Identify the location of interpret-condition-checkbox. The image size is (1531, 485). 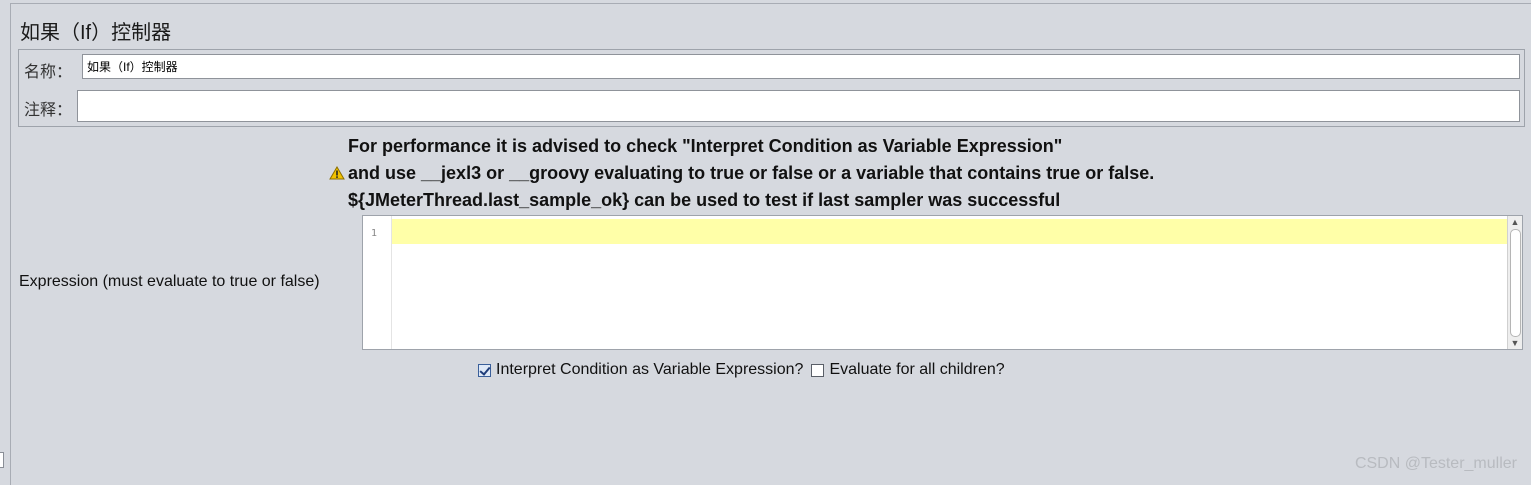
(484, 370).